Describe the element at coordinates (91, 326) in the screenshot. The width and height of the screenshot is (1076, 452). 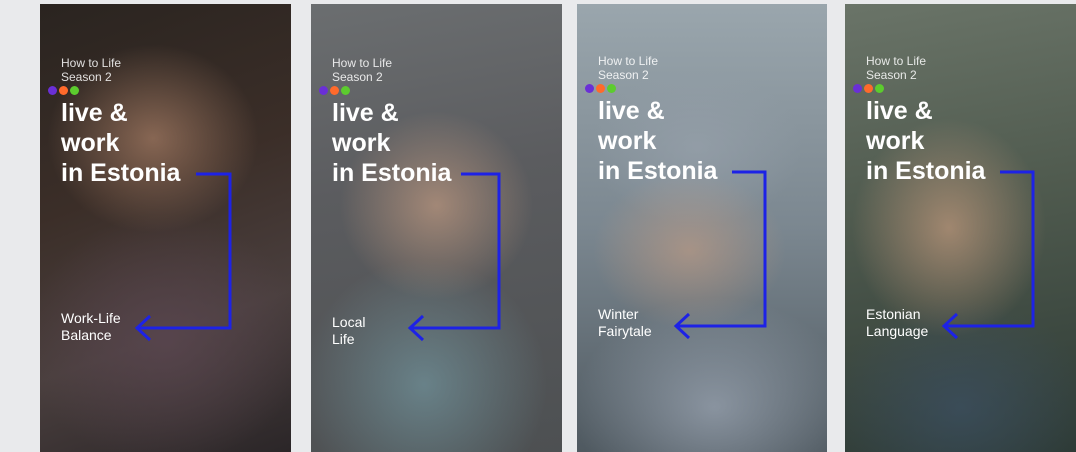
I see `topic-label: Work-Life Balance` at that location.